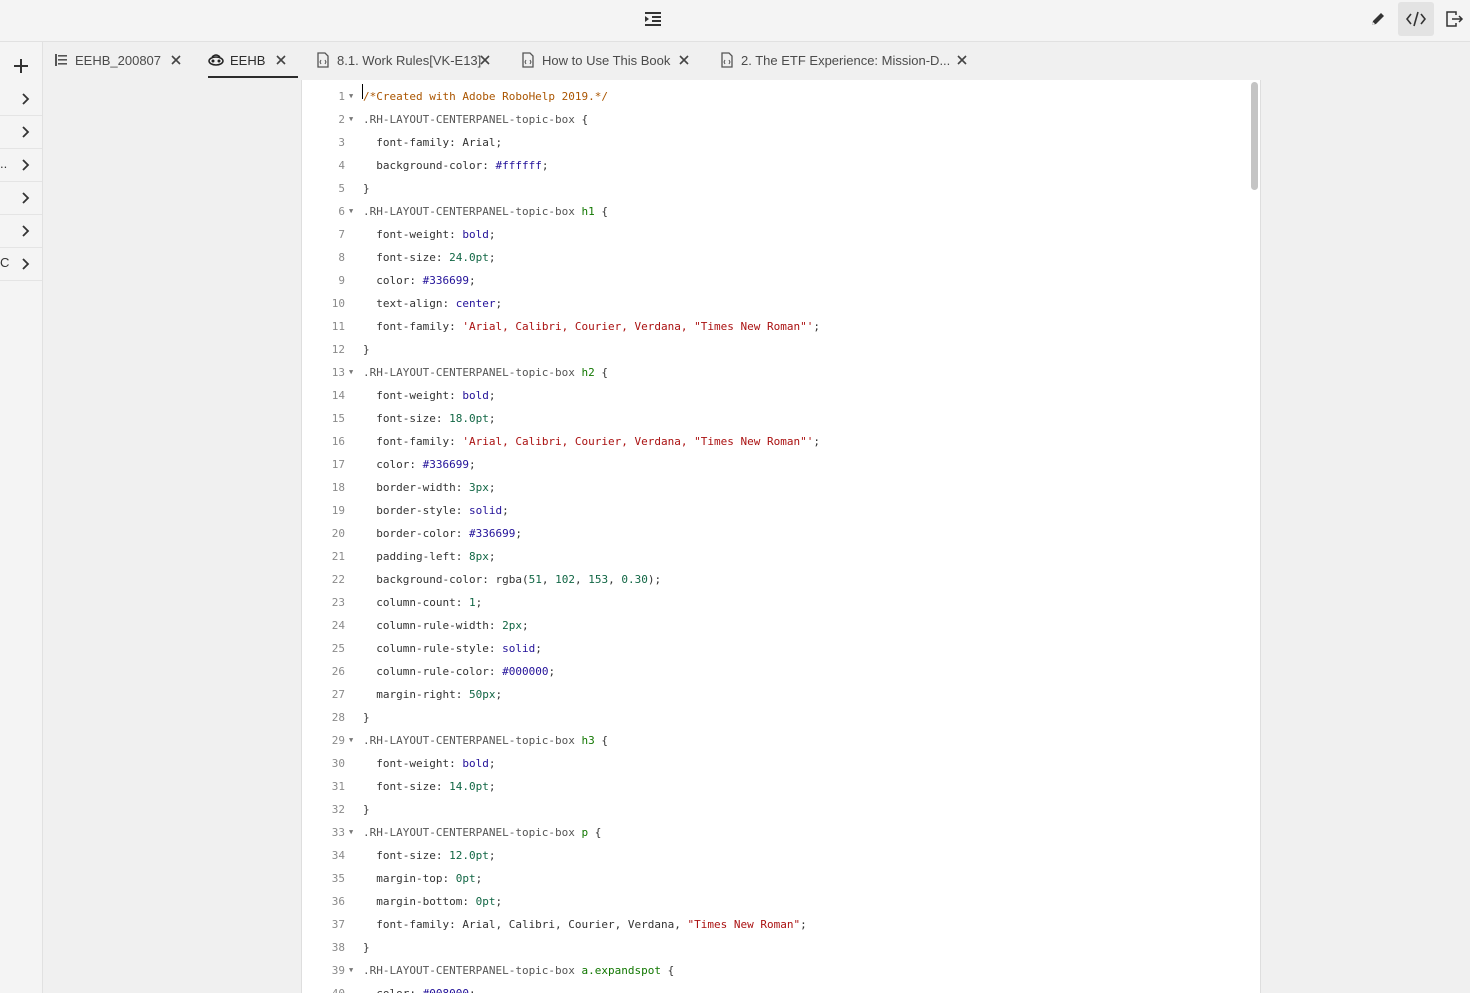  I want to click on panel-item: C, so click(21, 264).